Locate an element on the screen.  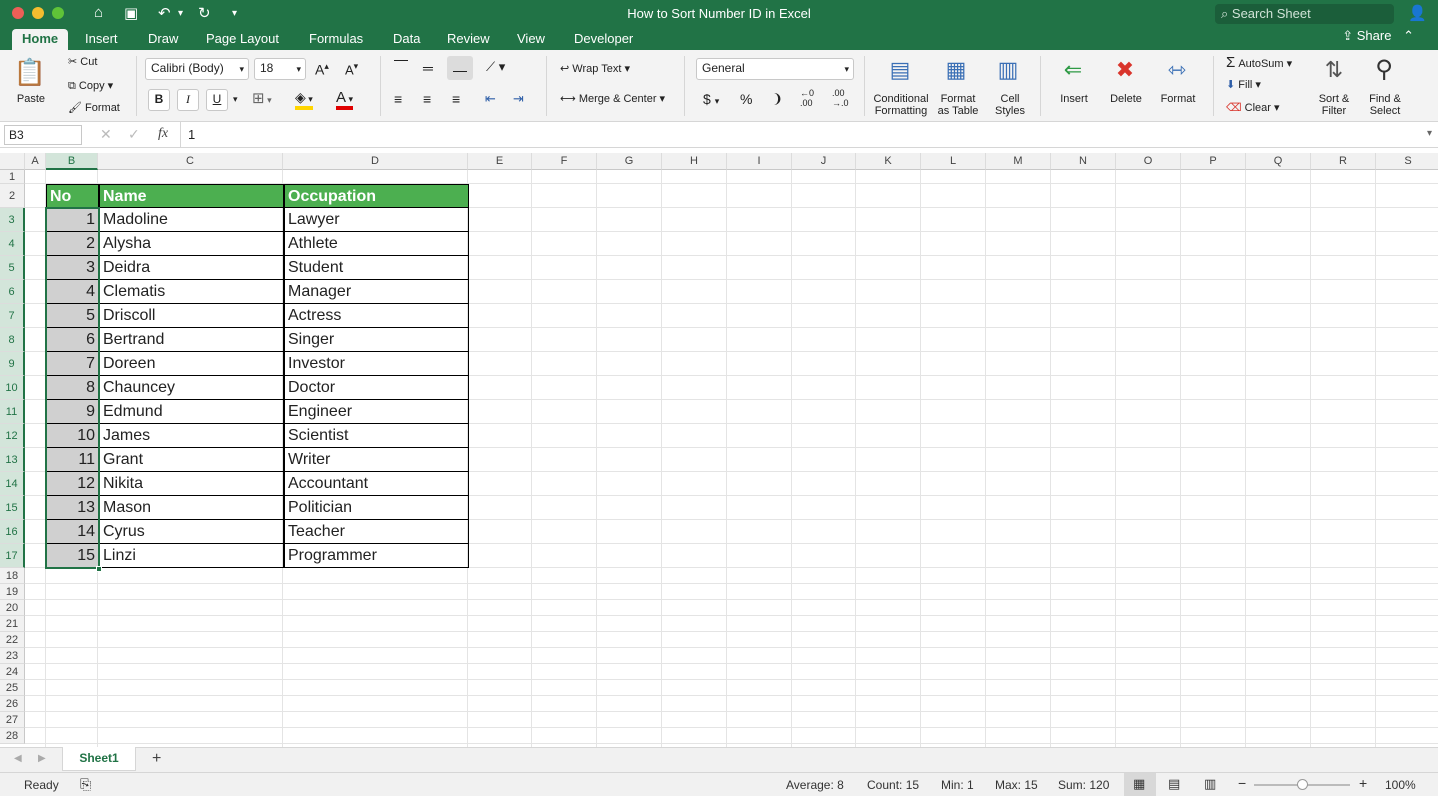
align-left-icon: ≡ is located at coordinates (398, 99).